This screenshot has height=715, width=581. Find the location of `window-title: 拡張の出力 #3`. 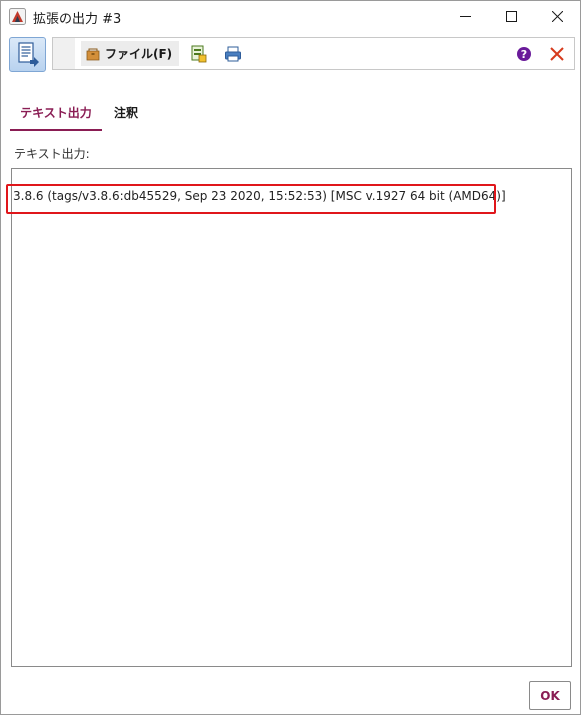

window-title: 拡張の出力 #3 is located at coordinates (77, 19).